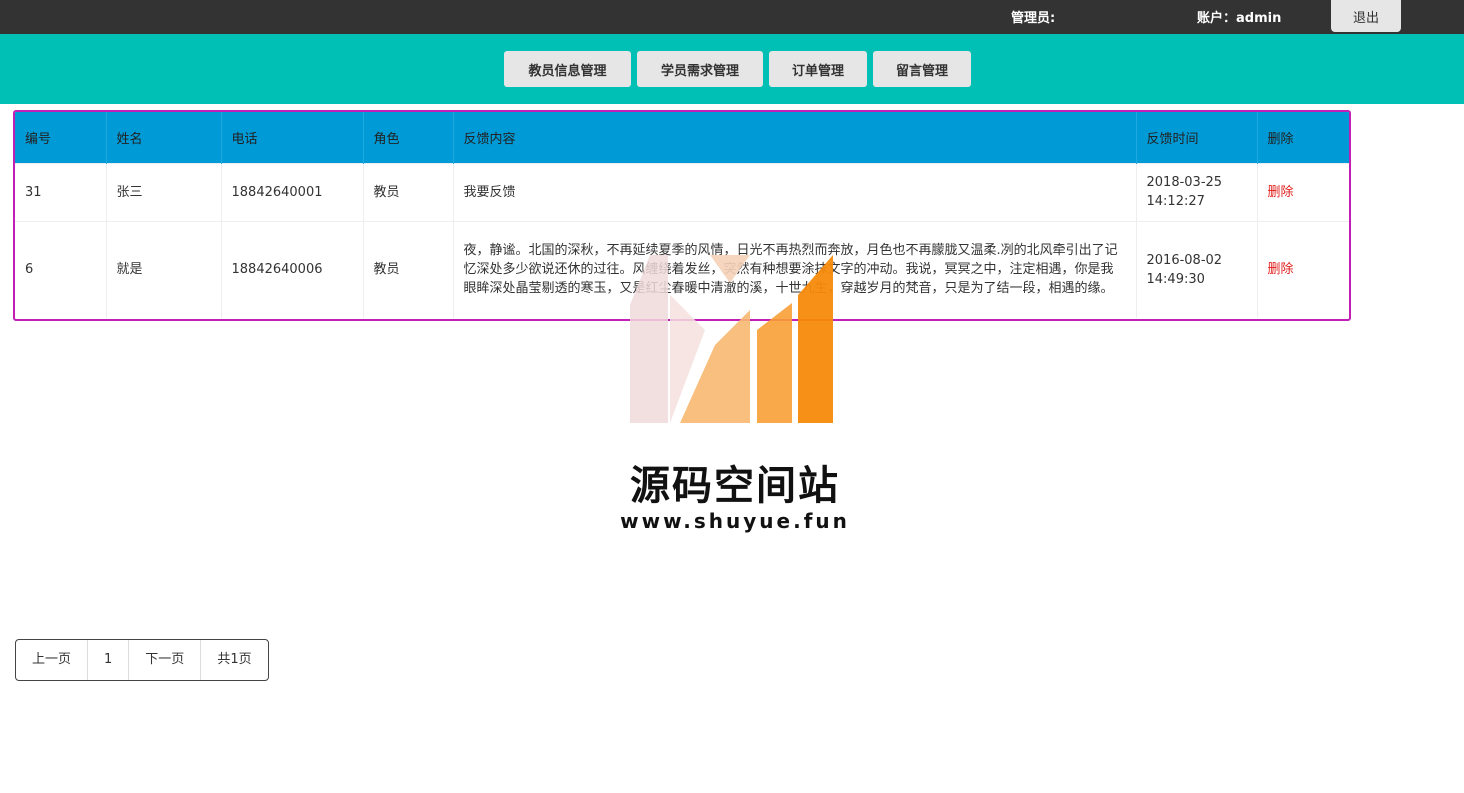  Describe the element at coordinates (922, 69) in the screenshot. I see `nav-message-button: 留言管理` at that location.